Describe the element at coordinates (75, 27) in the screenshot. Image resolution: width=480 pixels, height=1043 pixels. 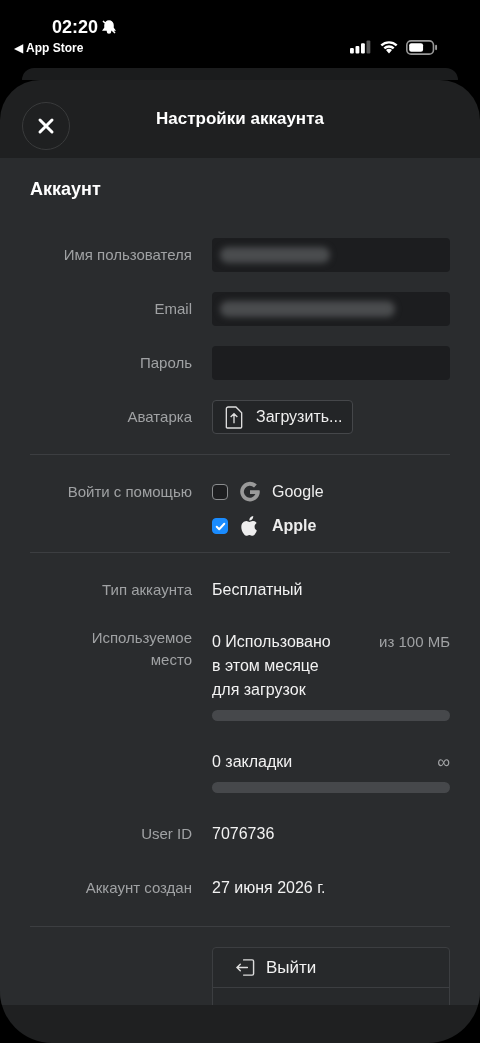
I see `clock-time: 02:20` at that location.